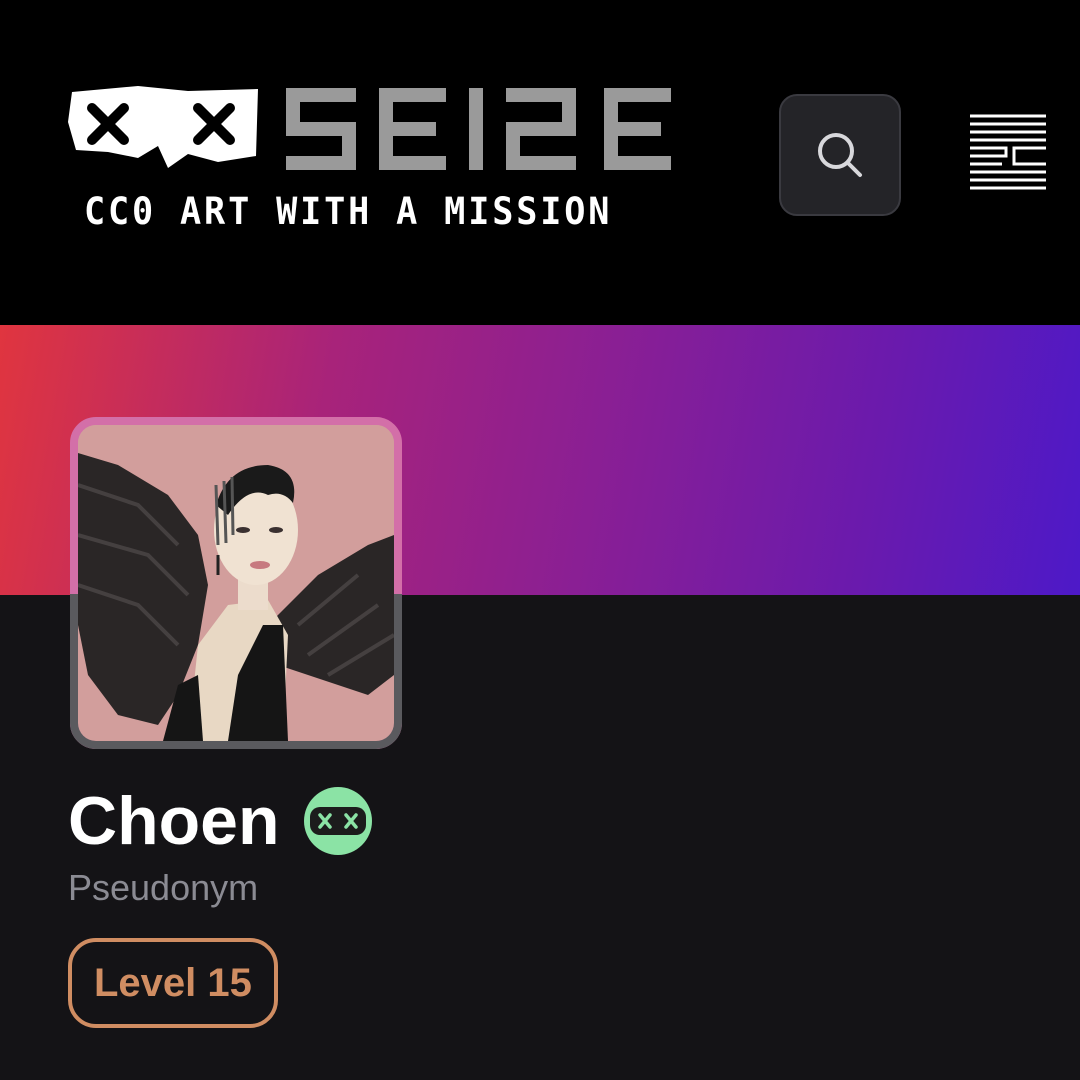  I want to click on profile-classification: Pseudonym, so click(163, 887).